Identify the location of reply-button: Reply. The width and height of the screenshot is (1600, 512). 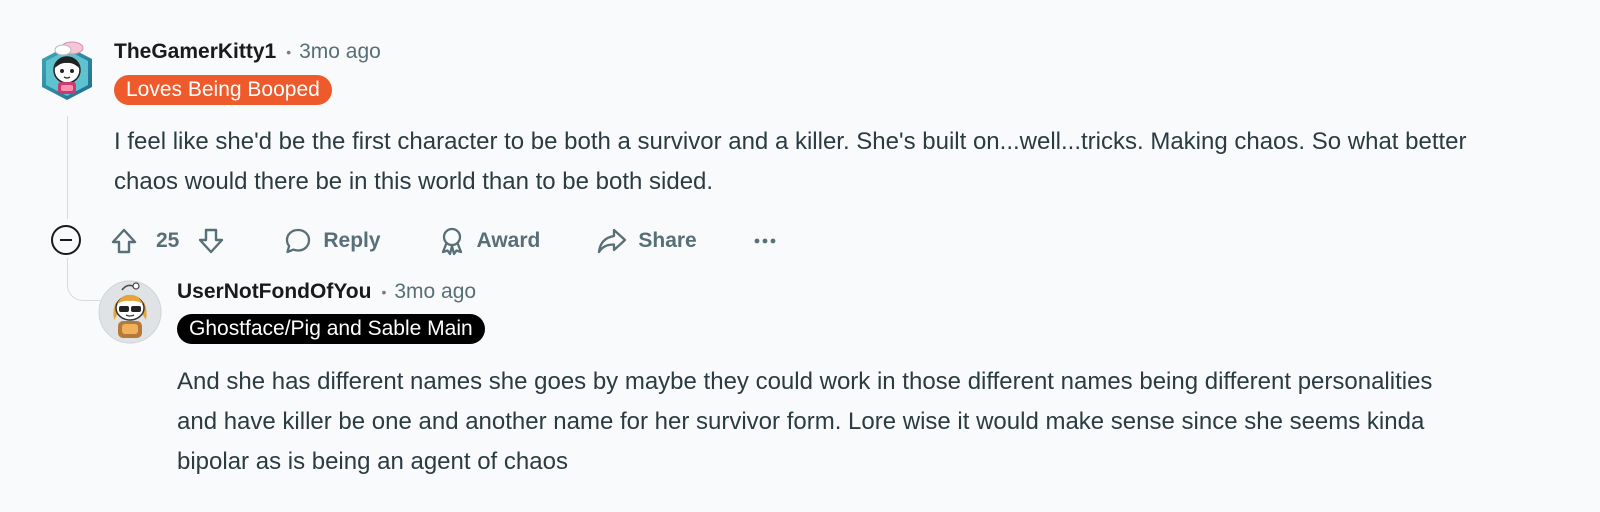
(332, 241).